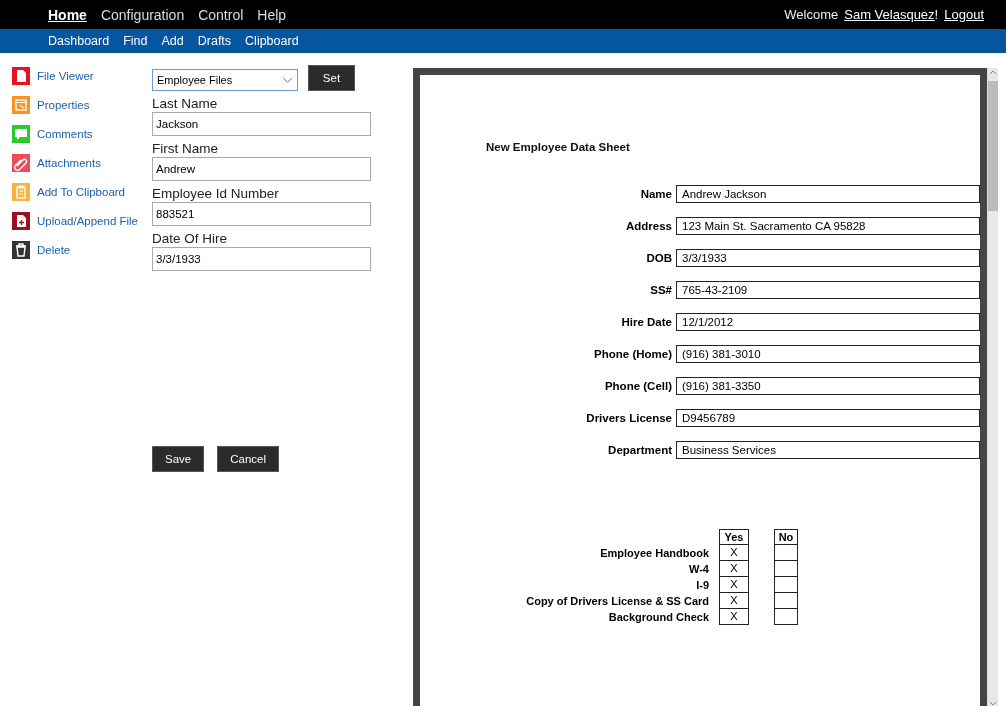 The height and width of the screenshot is (706, 1006). I want to click on field-label: Date Of Hire, so click(190, 238).